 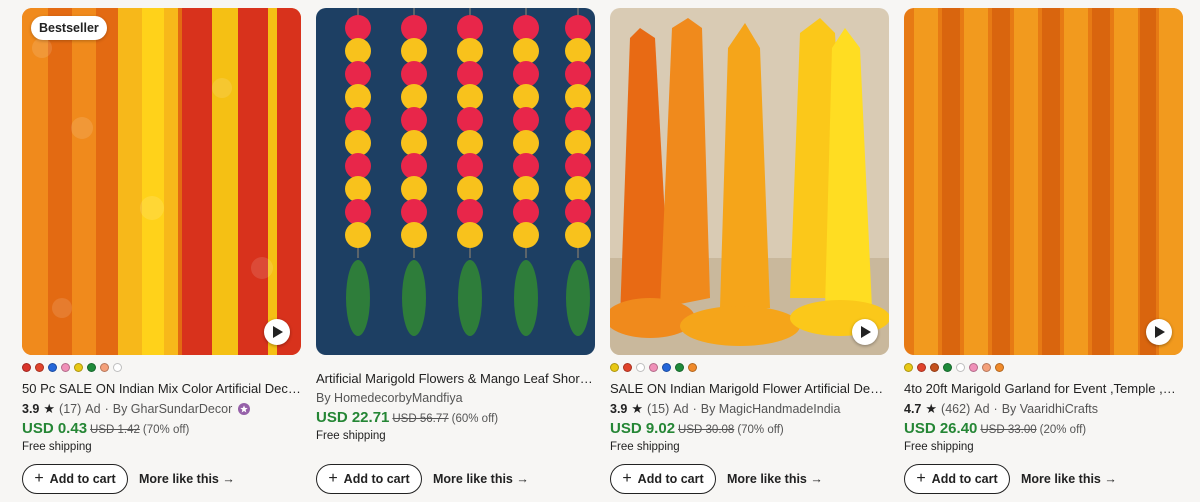 What do you see at coordinates (771, 409) in the screenshot?
I see `shop-name: By MagicHandmadeIndia` at bounding box center [771, 409].